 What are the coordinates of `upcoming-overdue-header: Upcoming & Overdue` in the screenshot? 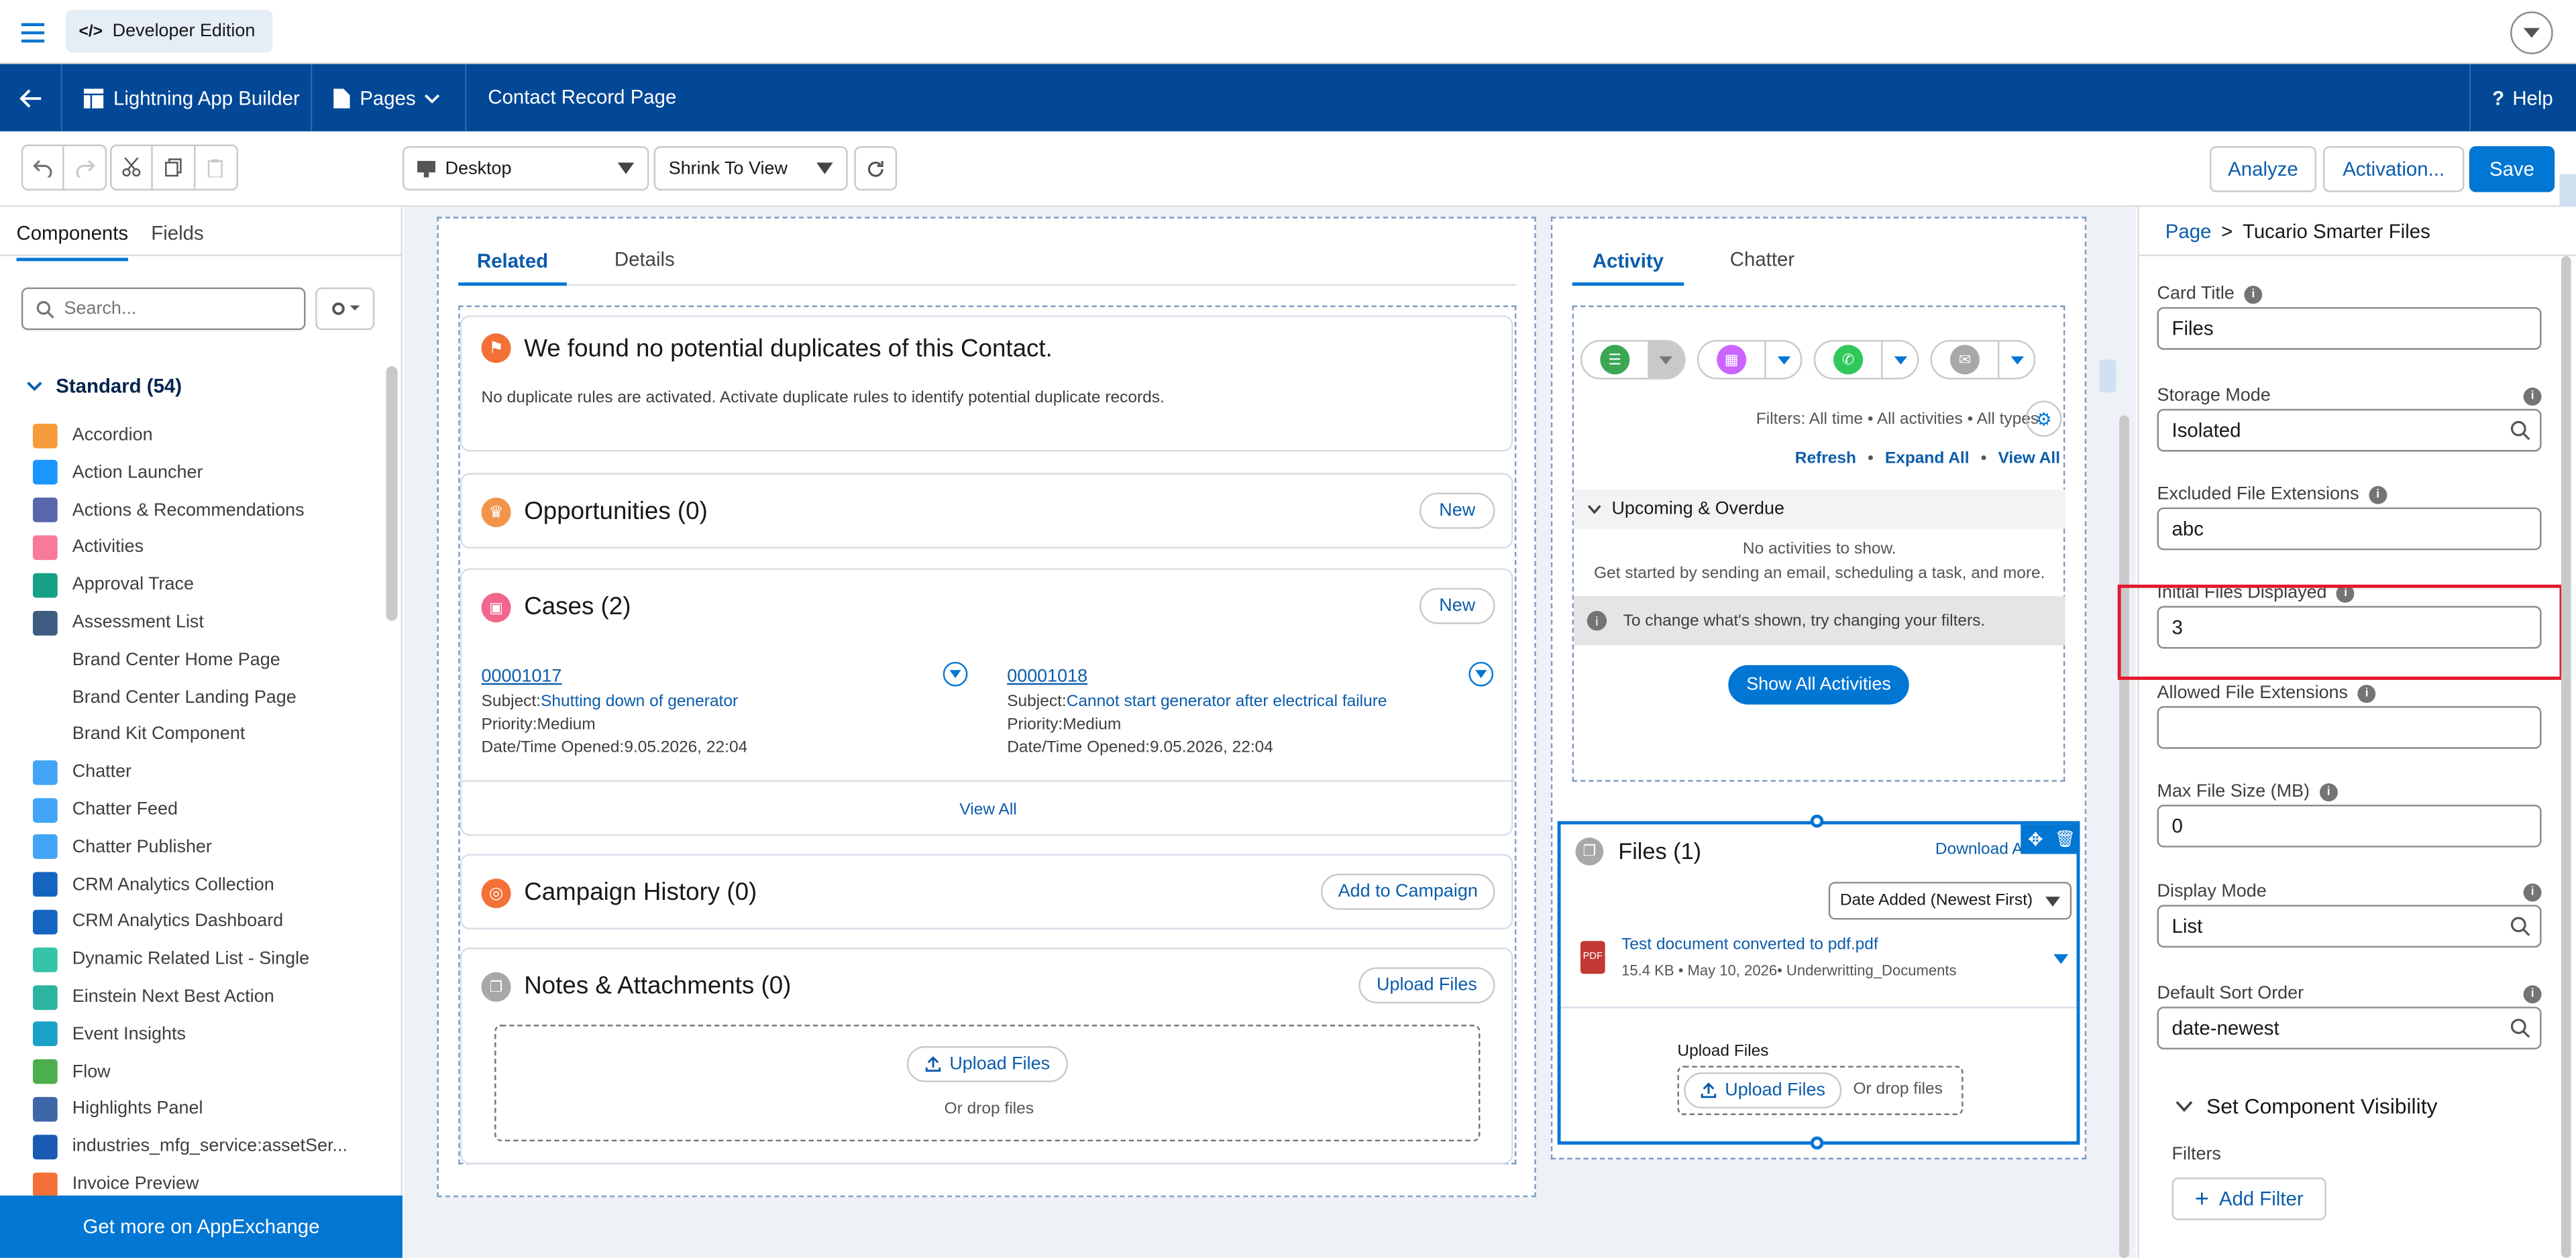 It's located at (1819, 509).